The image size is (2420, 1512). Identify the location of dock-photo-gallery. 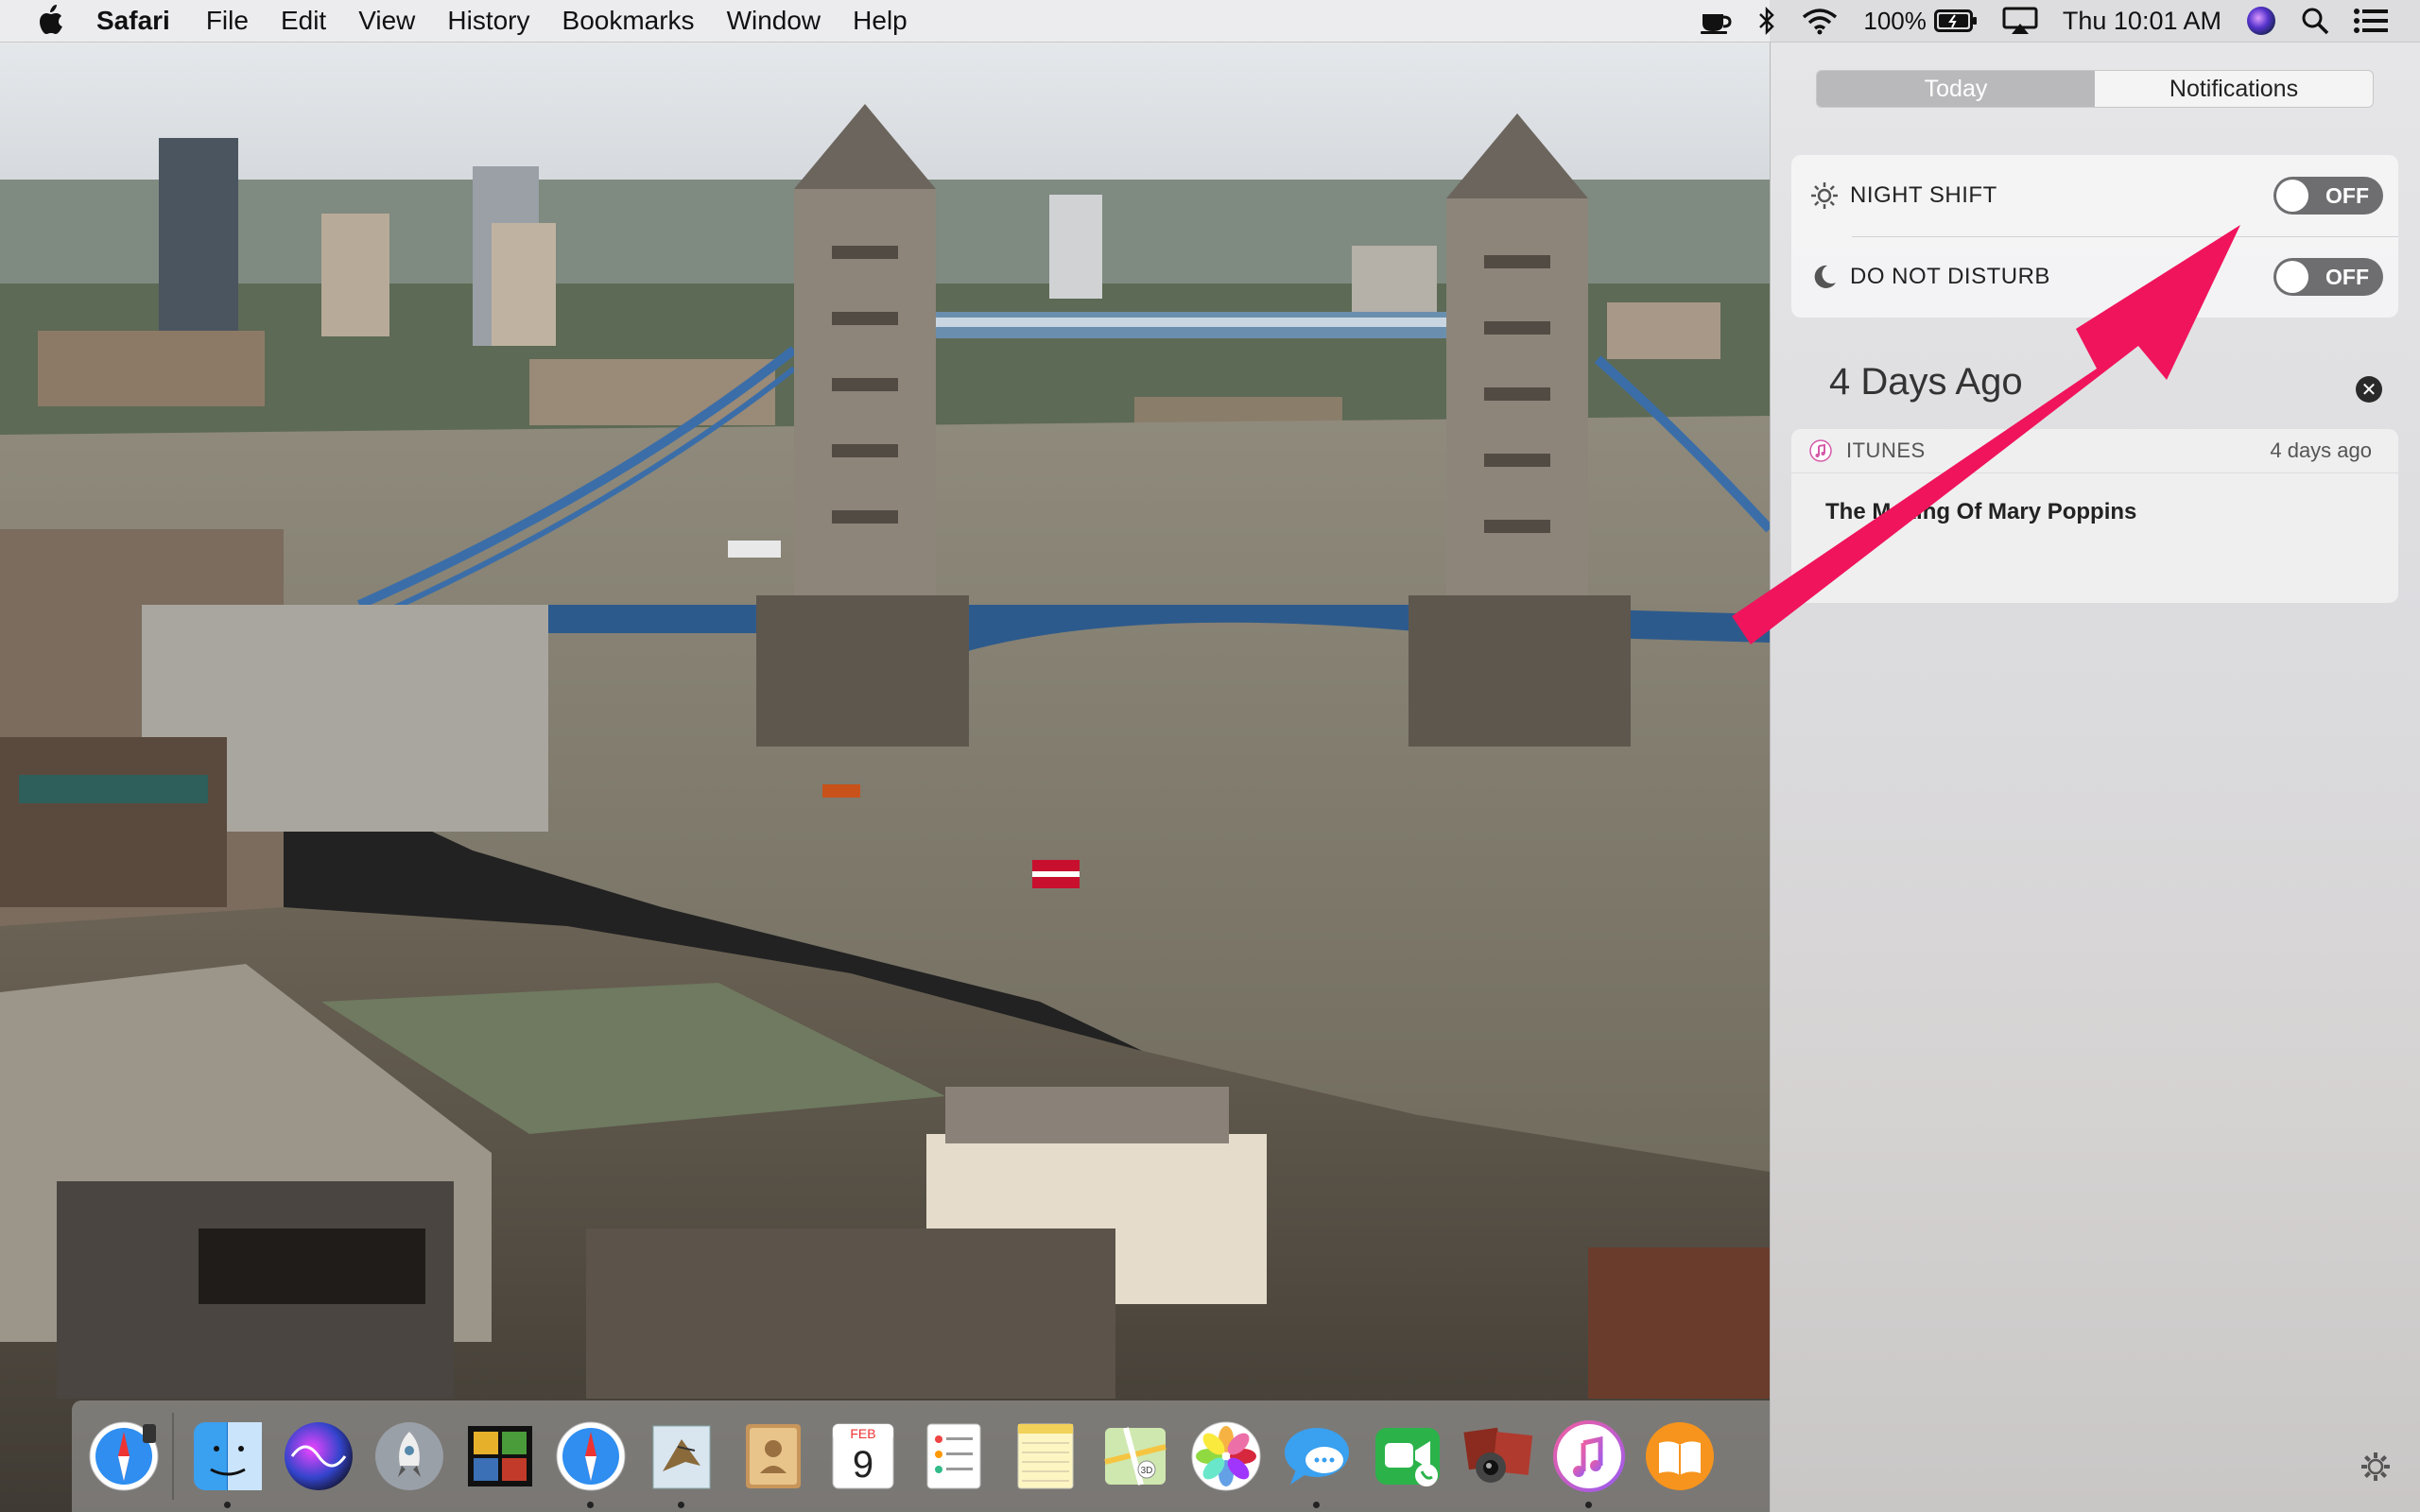
(1498, 1456).